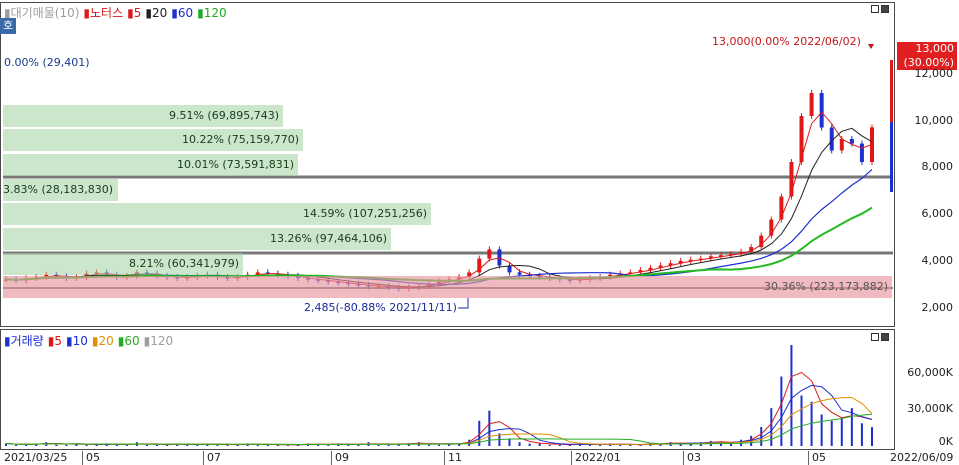 The height and width of the screenshot is (465, 959). Describe the element at coordinates (55, 341) in the screenshot. I see `volume-legend-item: ▮5` at that location.